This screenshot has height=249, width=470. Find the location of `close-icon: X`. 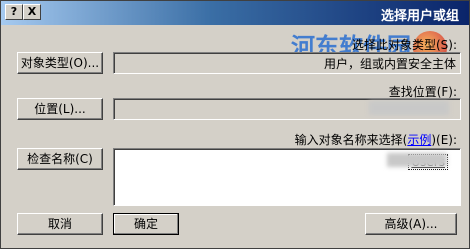

close-icon: X is located at coordinates (32, 12).